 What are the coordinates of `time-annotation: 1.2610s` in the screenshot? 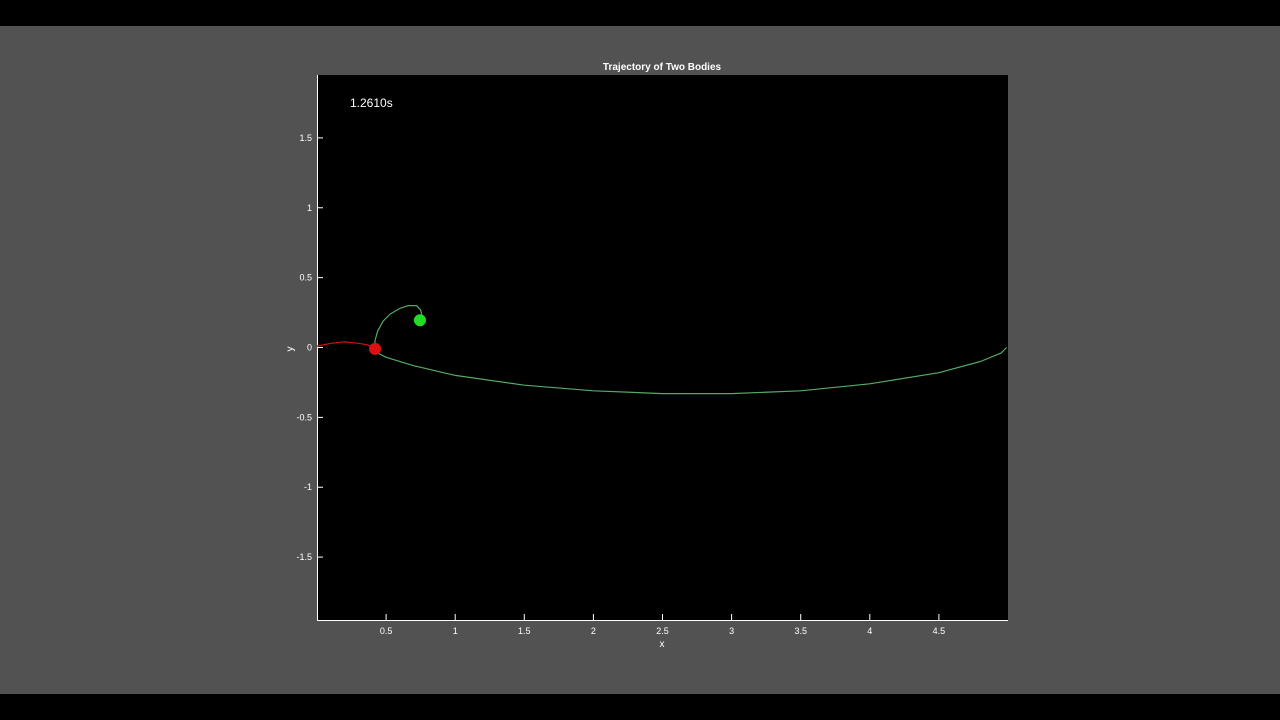 It's located at (371, 103).